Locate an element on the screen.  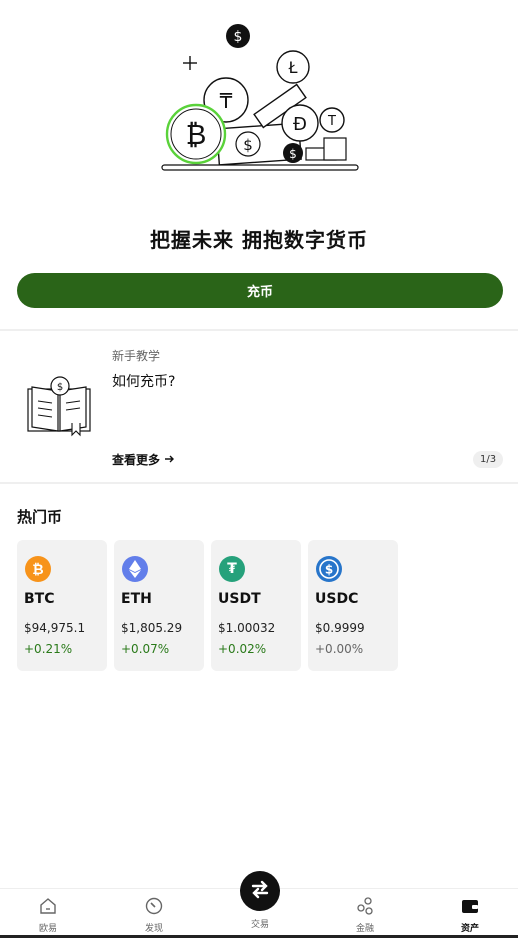
svg-text: T is located at coordinates (331, 121).